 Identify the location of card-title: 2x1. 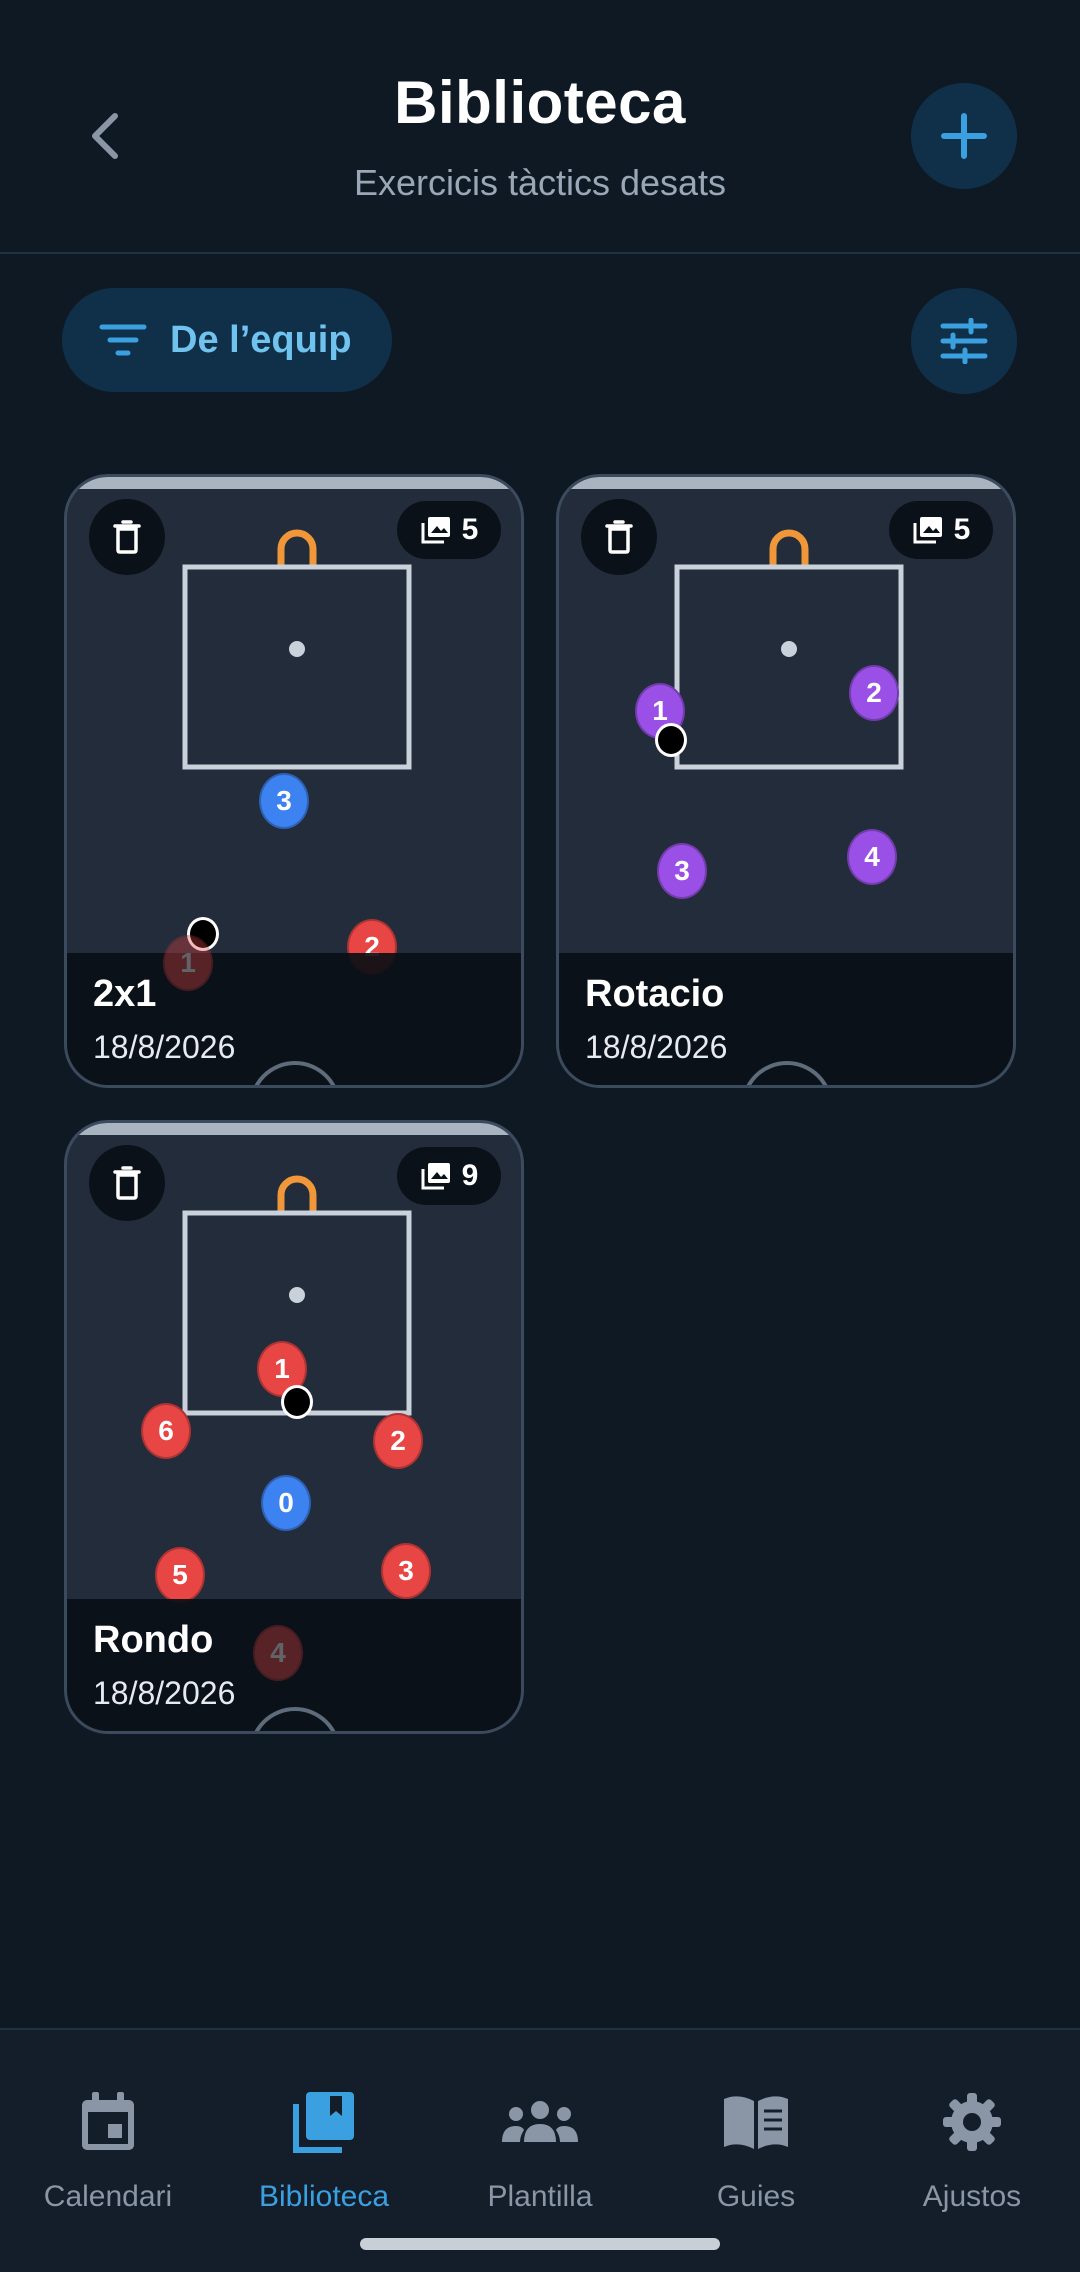
(125, 994).